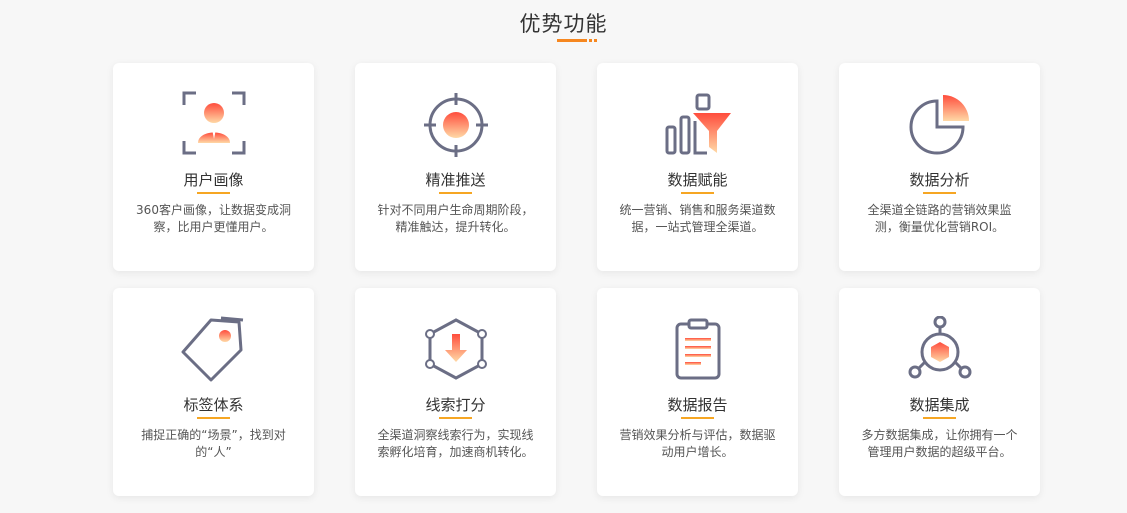 The image size is (1127, 513). I want to click on title-underline, so click(577, 41).